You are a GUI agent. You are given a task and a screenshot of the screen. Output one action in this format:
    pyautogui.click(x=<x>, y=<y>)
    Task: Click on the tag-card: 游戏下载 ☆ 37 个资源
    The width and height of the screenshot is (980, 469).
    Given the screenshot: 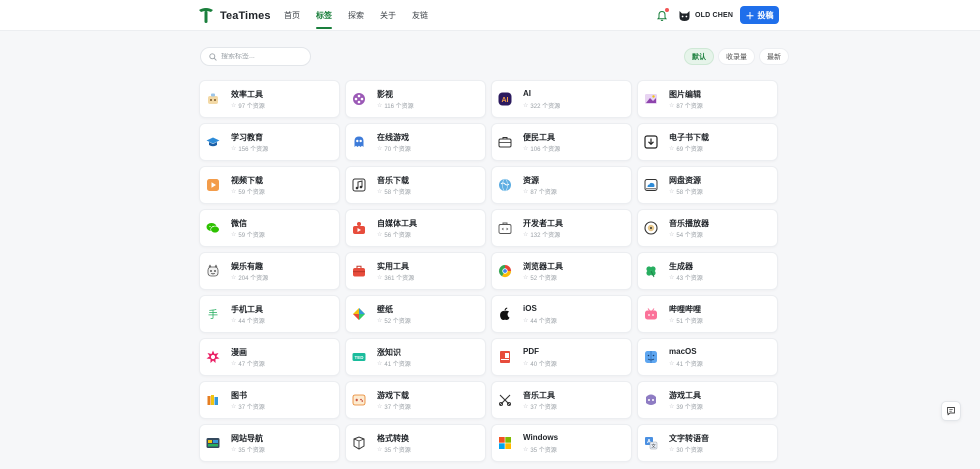 What is the action you would take?
    pyautogui.click(x=415, y=400)
    